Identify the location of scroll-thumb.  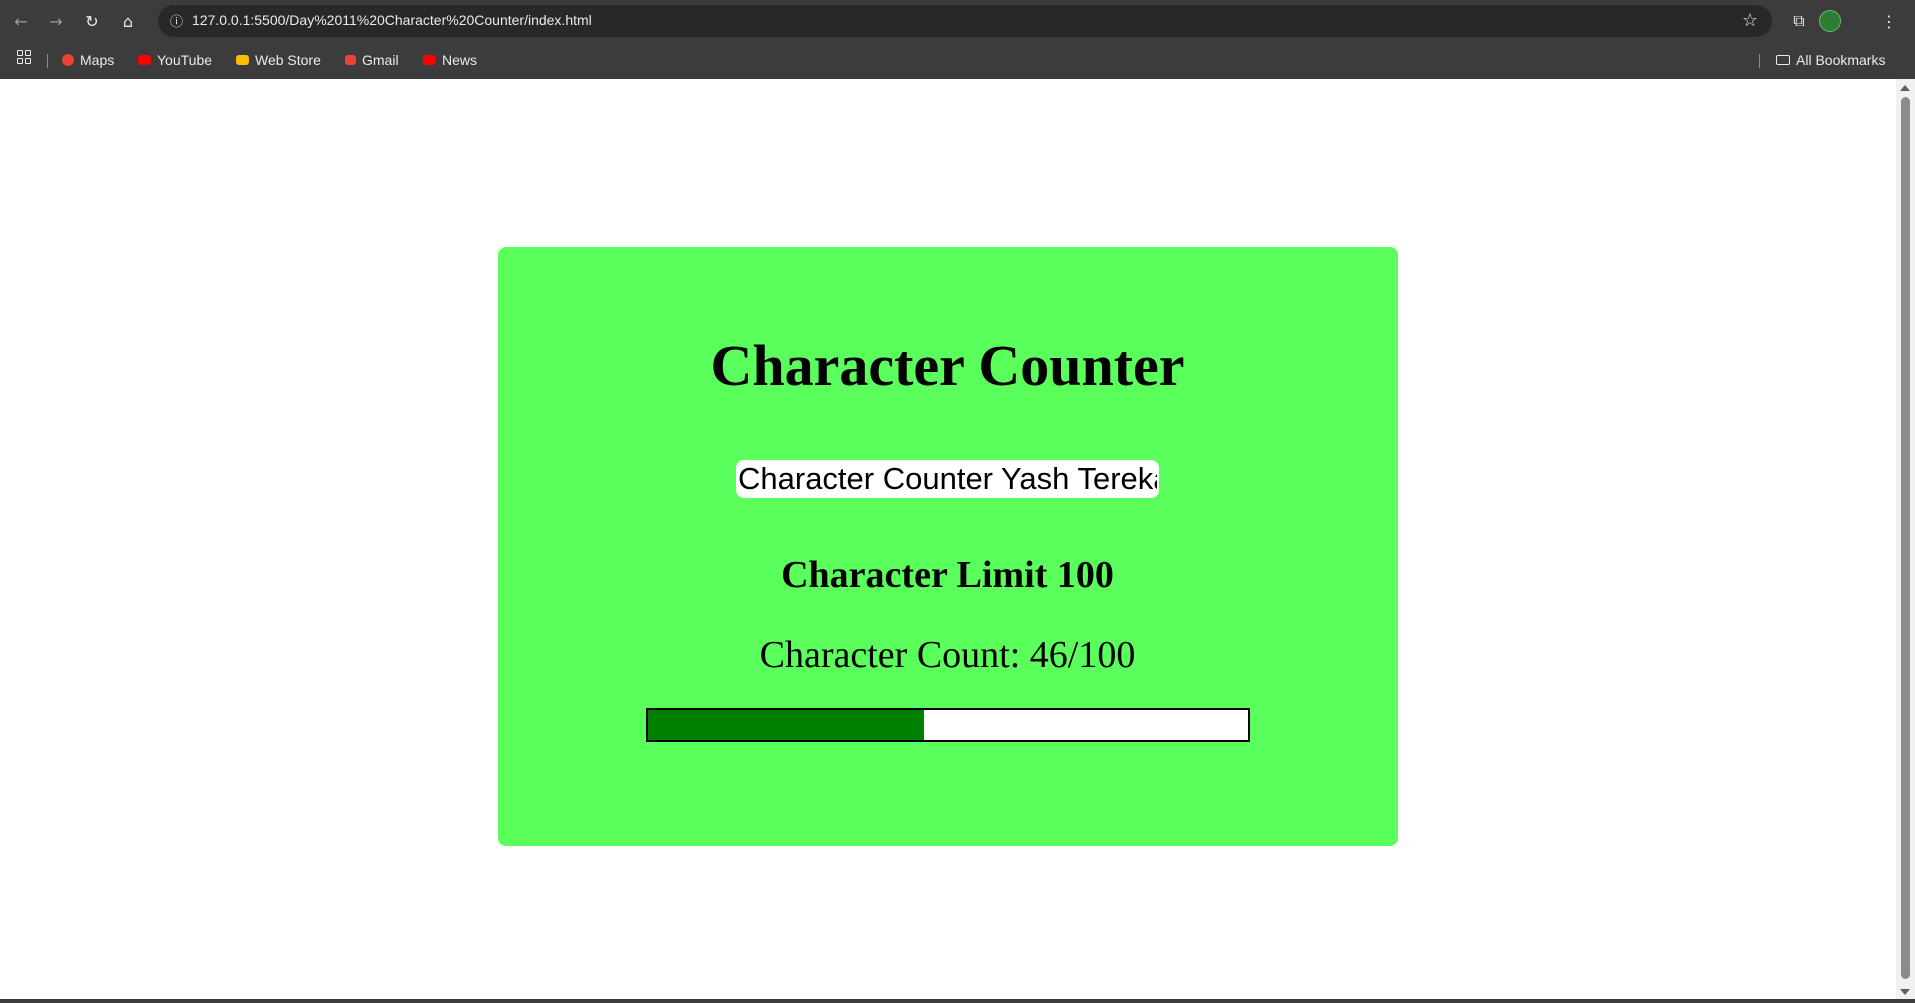
(1905, 538).